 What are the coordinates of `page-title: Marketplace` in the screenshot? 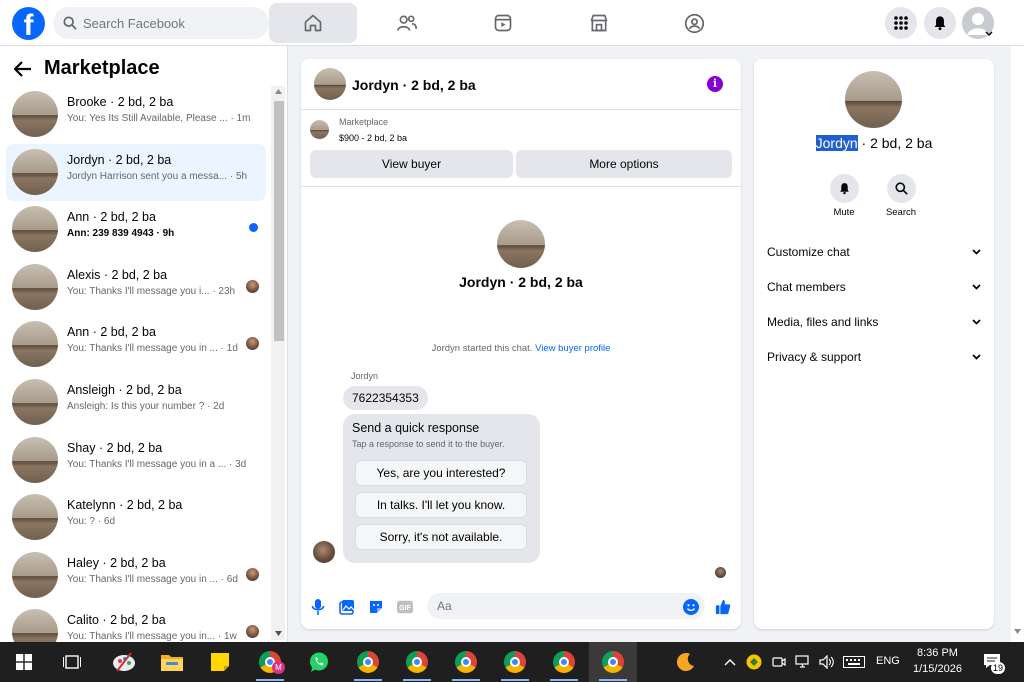 It's located at (102, 68).